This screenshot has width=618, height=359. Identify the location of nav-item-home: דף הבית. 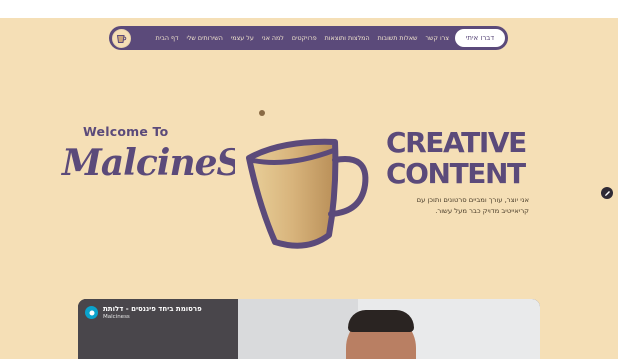
(167, 38).